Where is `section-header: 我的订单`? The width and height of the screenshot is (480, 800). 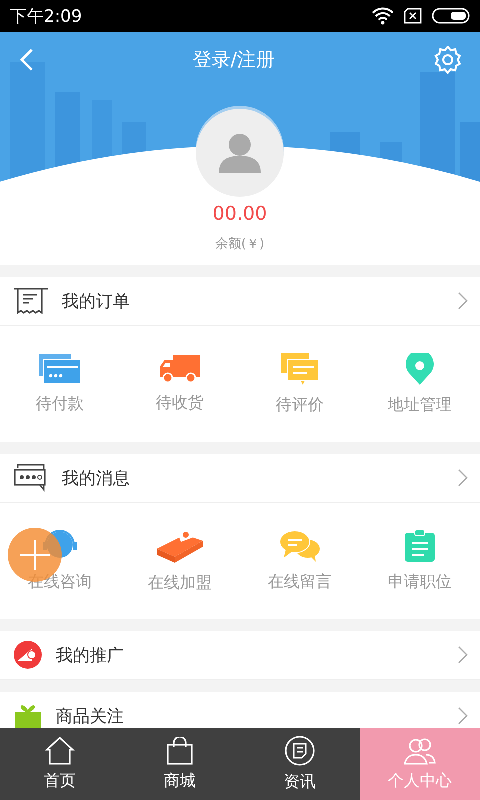
section-header: 我的订单 is located at coordinates (240, 301).